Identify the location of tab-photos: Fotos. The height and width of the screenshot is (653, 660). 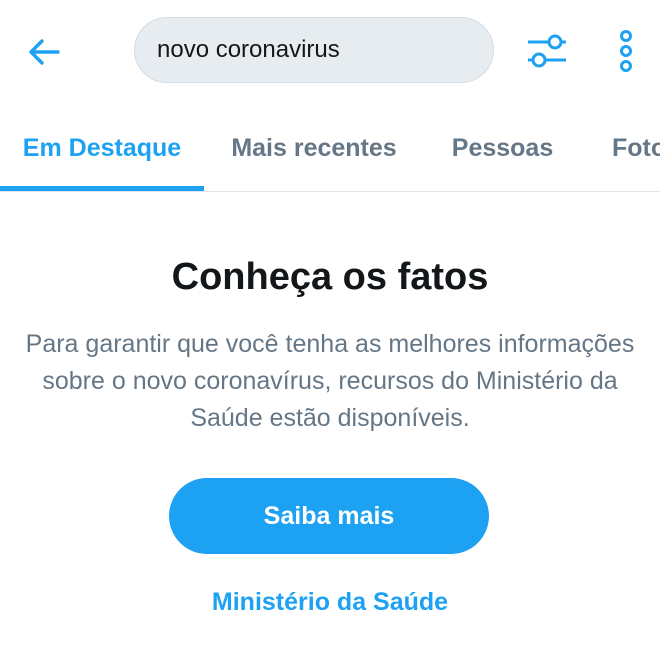
(629, 147).